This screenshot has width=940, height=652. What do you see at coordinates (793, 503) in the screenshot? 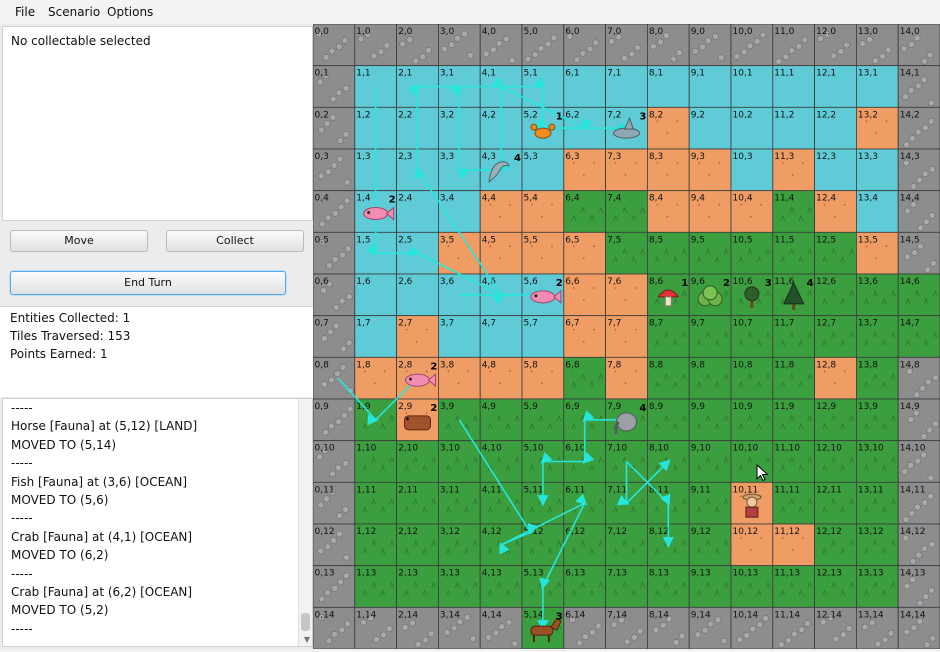
I see `map-tile-land: 11,11` at bounding box center [793, 503].